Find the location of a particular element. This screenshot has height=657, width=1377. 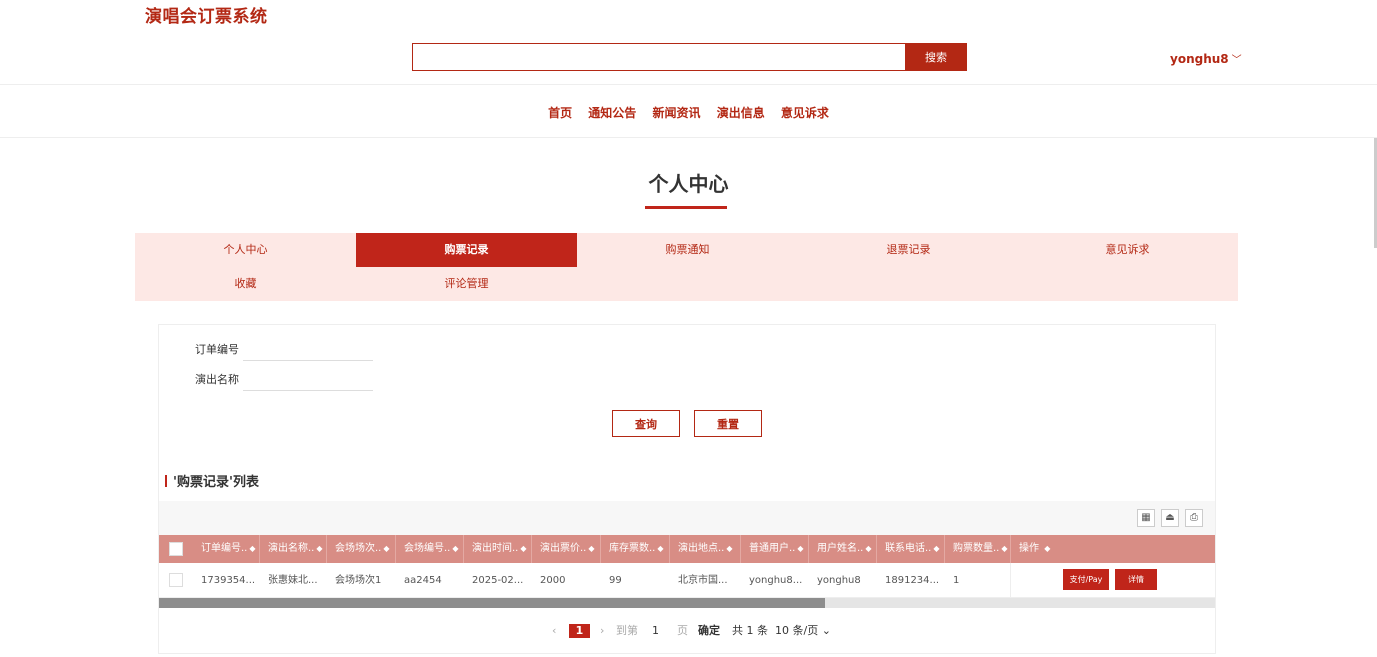

col-label: 普通用户.. is located at coordinates (772, 548).